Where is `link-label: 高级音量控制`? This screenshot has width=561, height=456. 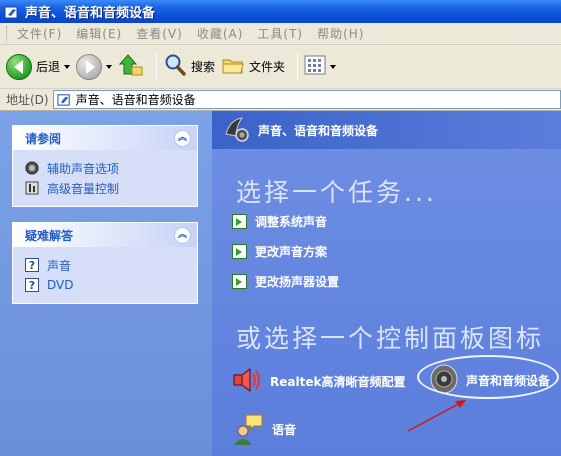
link-label: 高级音量控制 is located at coordinates (83, 188).